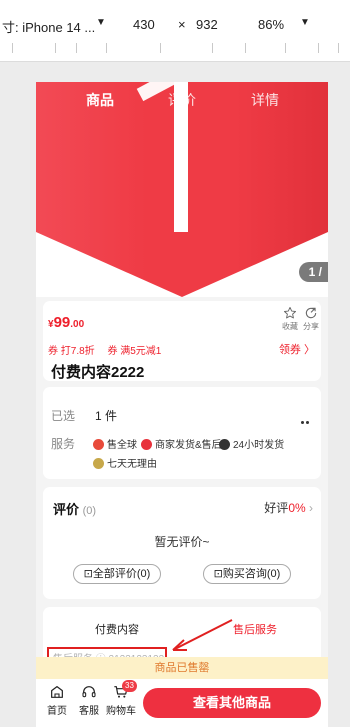  Describe the element at coordinates (175, 48) in the screenshot. I see `ruler` at that location.